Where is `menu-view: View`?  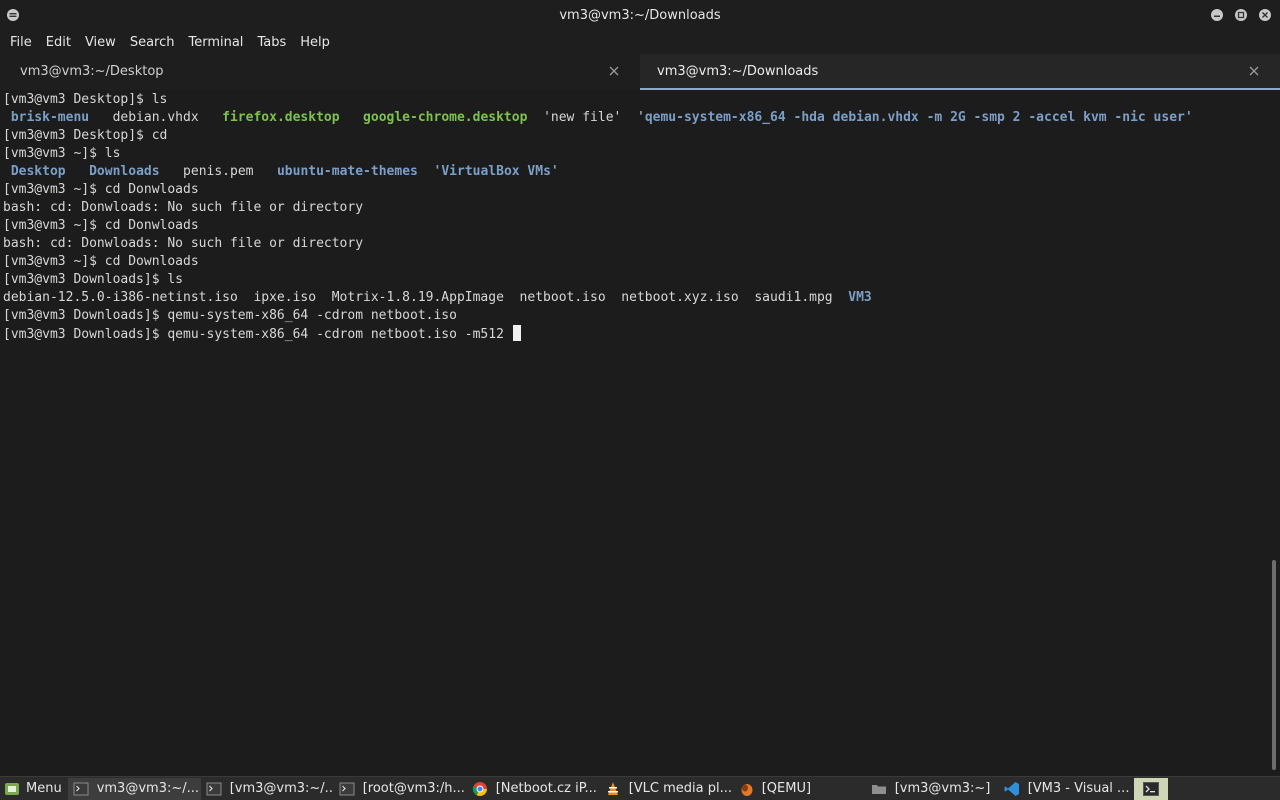 menu-view: View is located at coordinates (100, 42).